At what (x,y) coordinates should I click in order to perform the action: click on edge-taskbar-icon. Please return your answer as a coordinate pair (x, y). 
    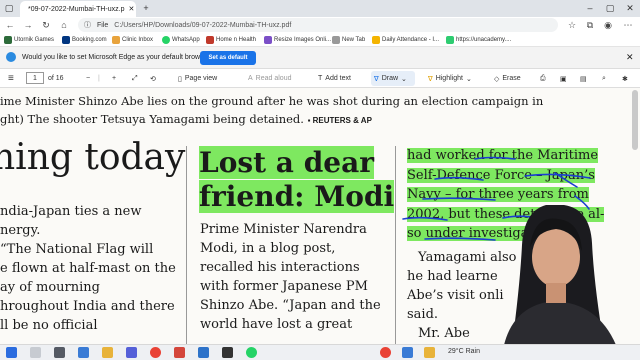
    Looking at the image, I should click on (83, 352).